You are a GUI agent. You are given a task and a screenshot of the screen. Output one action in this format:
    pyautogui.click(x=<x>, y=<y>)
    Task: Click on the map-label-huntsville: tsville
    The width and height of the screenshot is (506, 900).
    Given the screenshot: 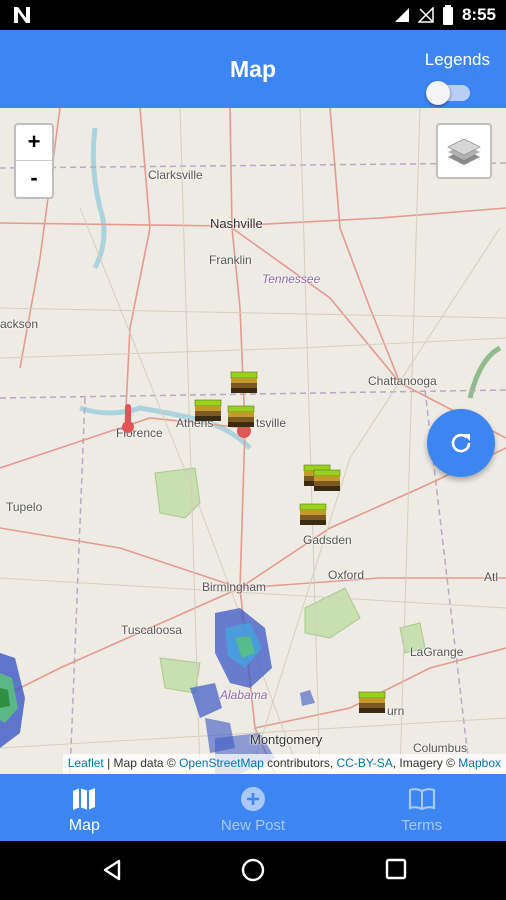 What is the action you would take?
    pyautogui.click(x=271, y=423)
    